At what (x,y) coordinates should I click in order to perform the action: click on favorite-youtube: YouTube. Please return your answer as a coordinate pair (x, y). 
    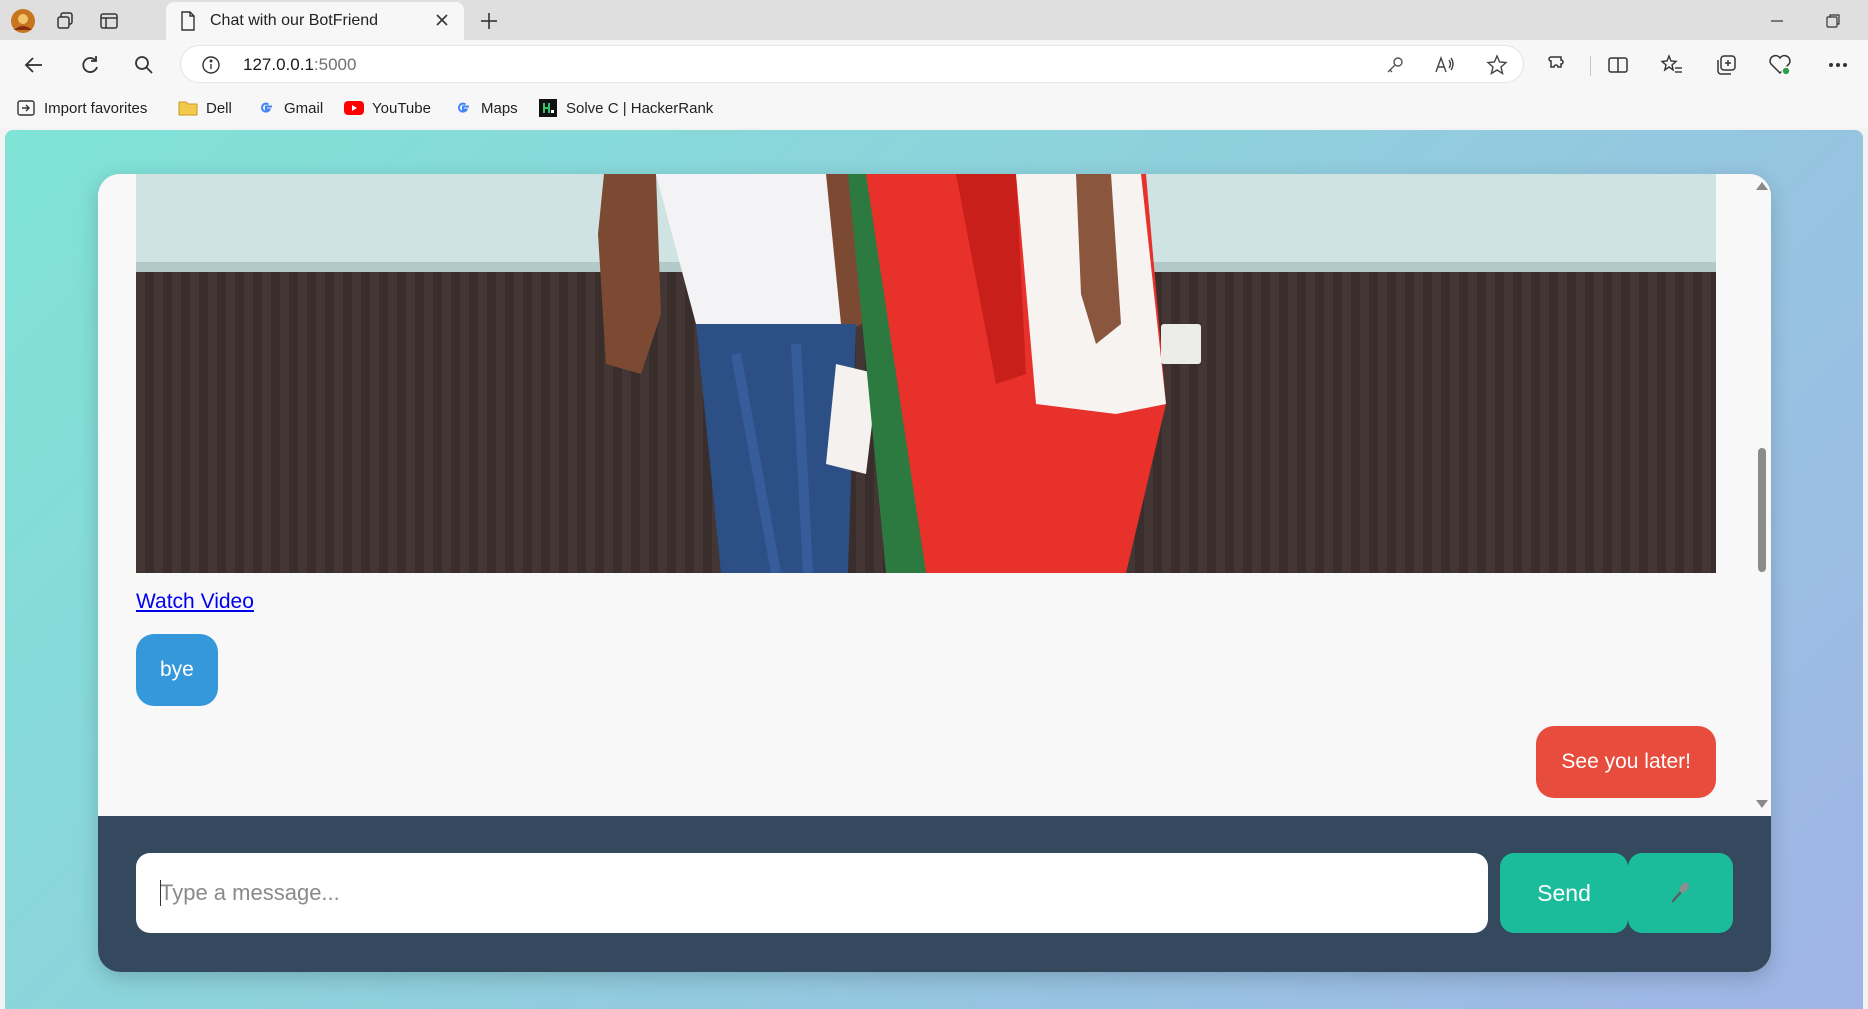
    Looking at the image, I should click on (387, 108).